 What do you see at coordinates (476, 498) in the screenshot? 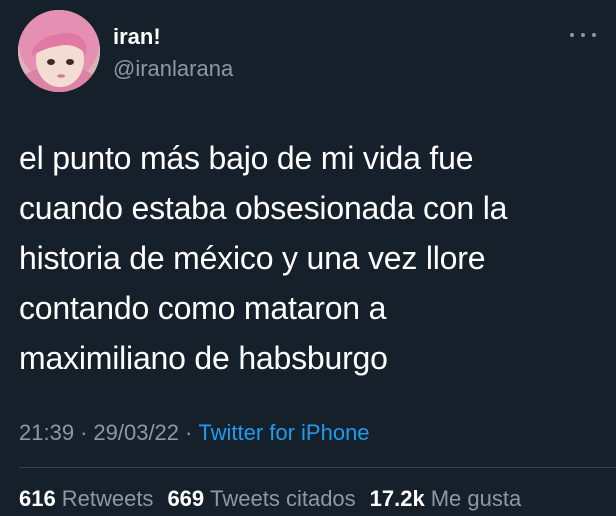
I see `likes-label: Me gusta` at bounding box center [476, 498].